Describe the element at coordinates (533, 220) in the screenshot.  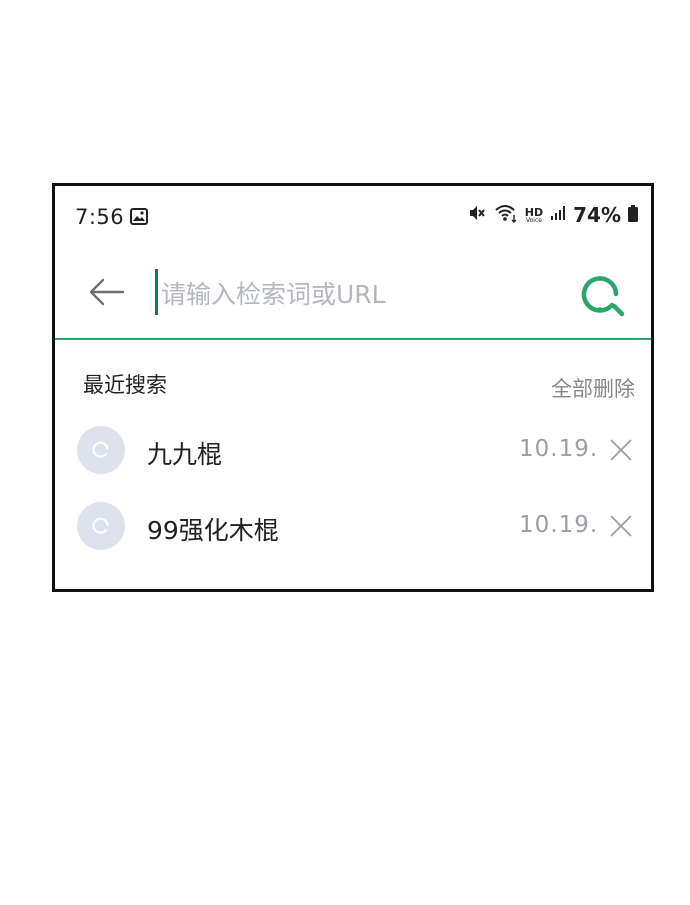
I see `voice-label: Voice` at that location.